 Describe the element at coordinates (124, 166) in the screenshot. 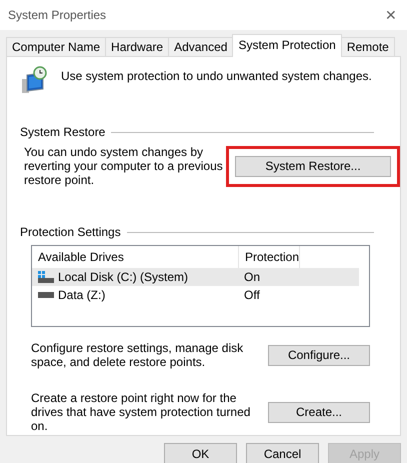

I see `restore-description: You can undo system changes by reverting your computer to a previous restore point.` at that location.